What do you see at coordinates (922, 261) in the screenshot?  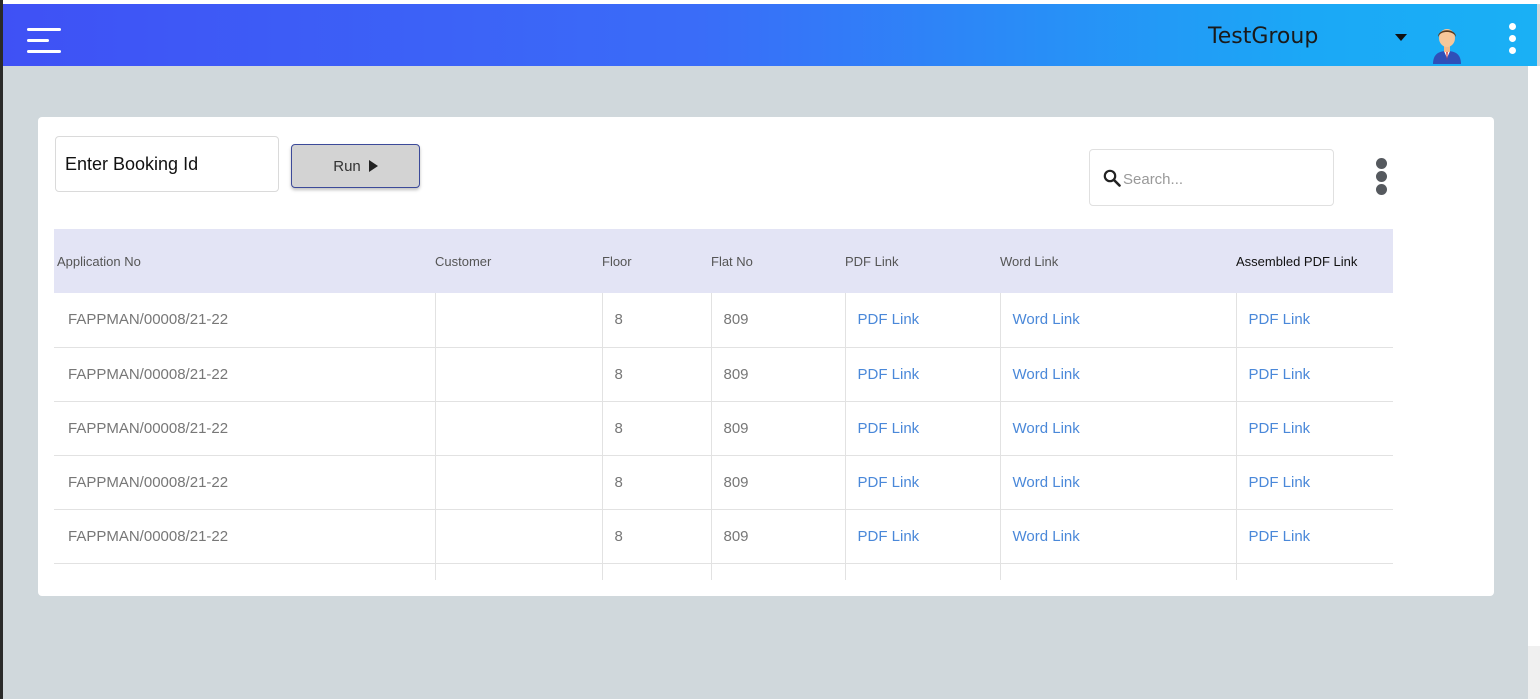 I see `column-header-pdf-link: PDF Link` at bounding box center [922, 261].